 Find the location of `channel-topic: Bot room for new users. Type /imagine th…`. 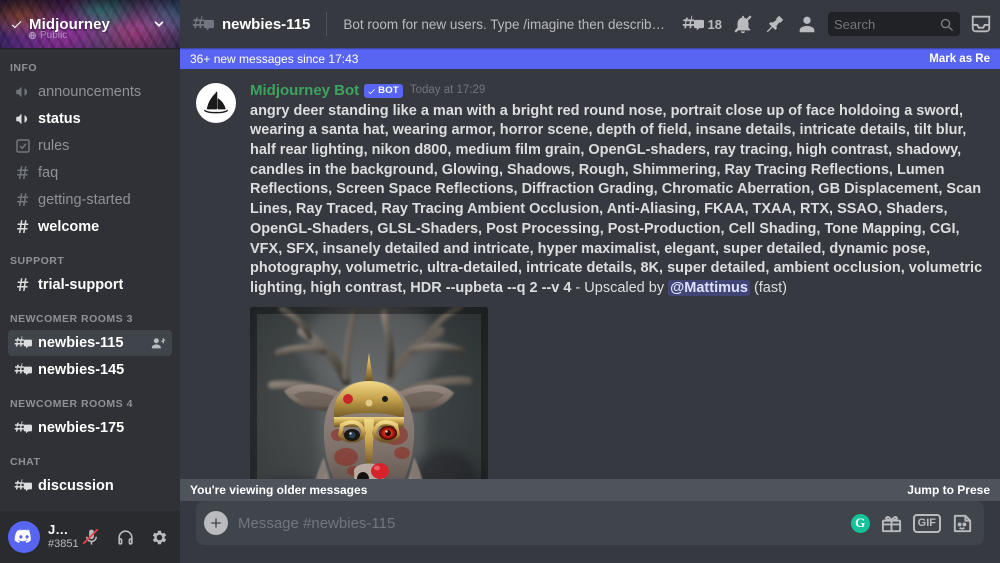

channel-topic: Bot room for new users. Type /imagine th… is located at coordinates (504, 24).